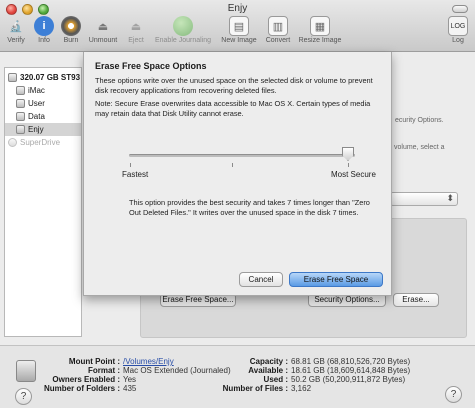 Image resolution: width=475 pixels, height=408 pixels. I want to click on burn-button: Burn, so click(71, 33).